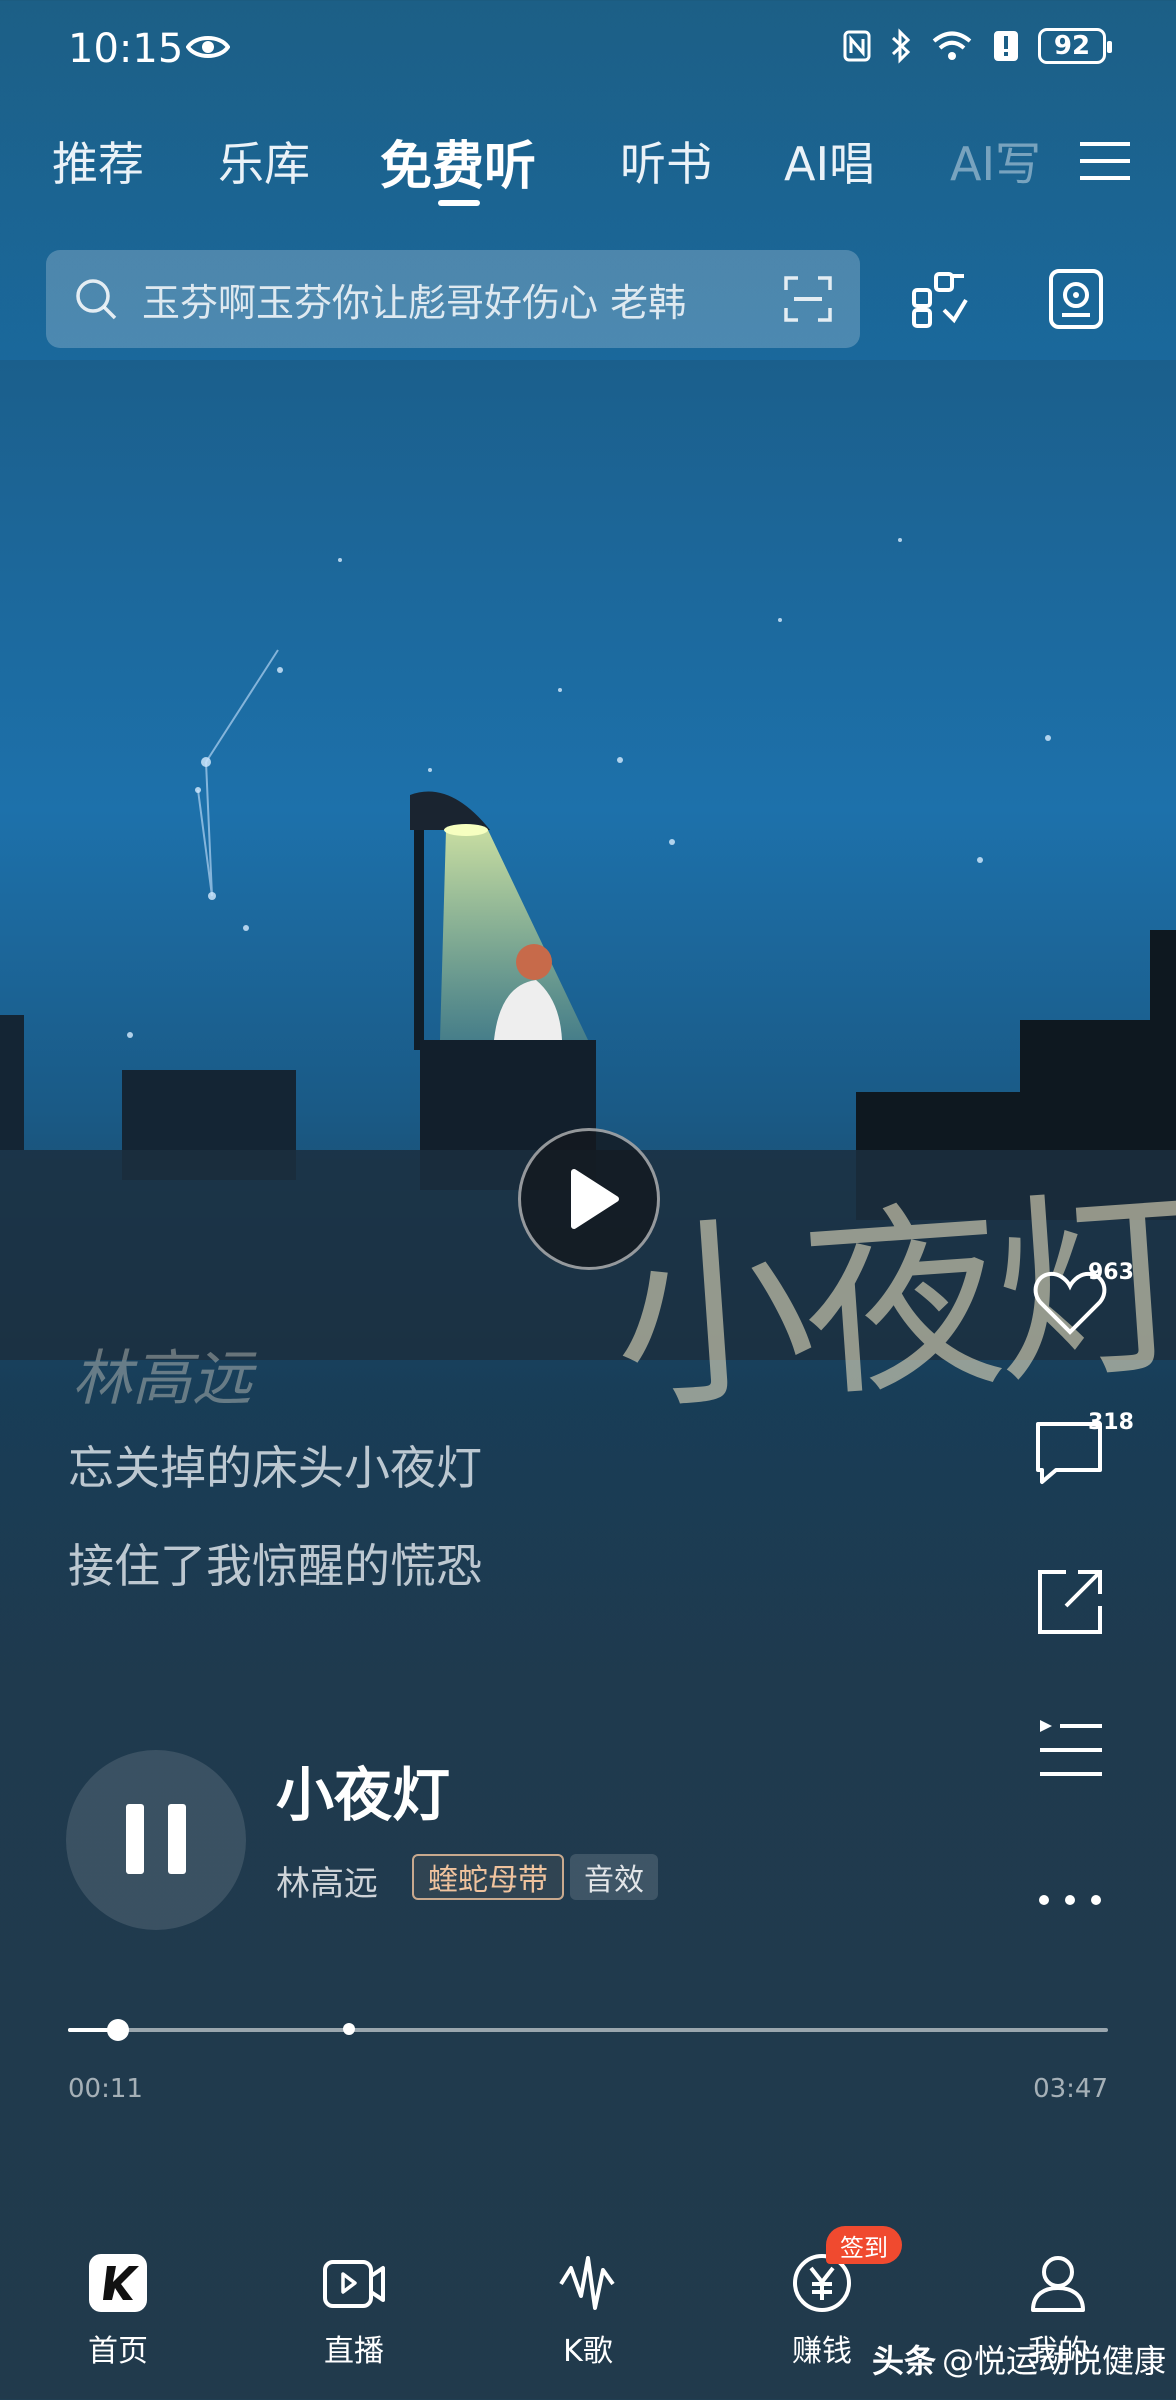 This screenshot has height=2400, width=1176. Describe the element at coordinates (595, 1199) in the screenshot. I see `play-icon` at that location.